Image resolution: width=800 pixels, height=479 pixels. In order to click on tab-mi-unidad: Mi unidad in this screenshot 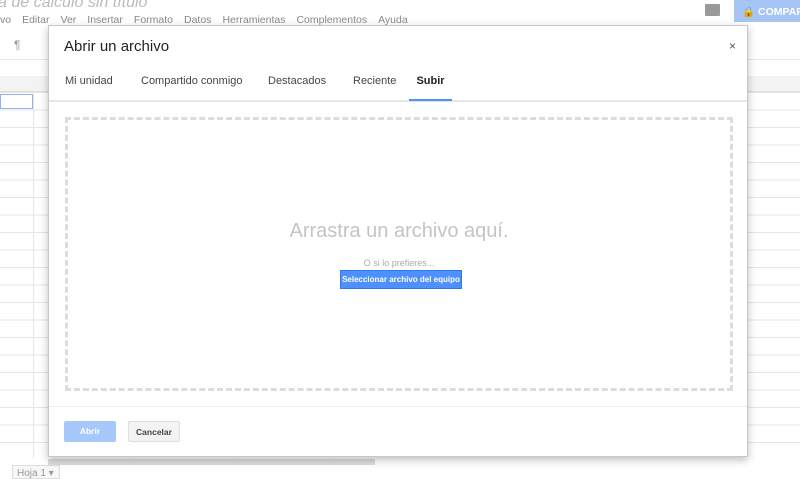, I will do `click(89, 88)`.